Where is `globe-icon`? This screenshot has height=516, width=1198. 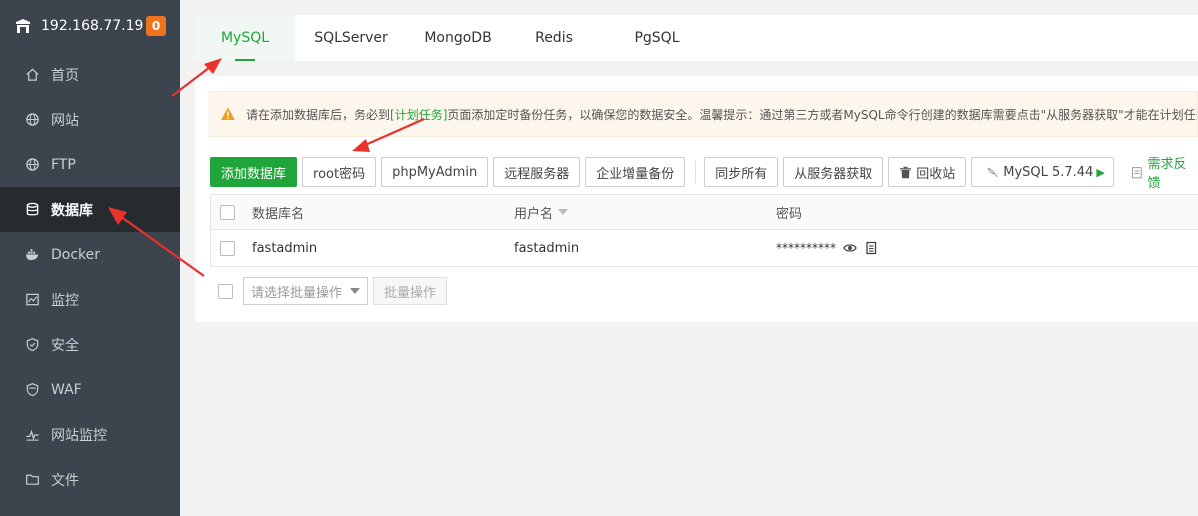
globe-icon is located at coordinates (32, 120).